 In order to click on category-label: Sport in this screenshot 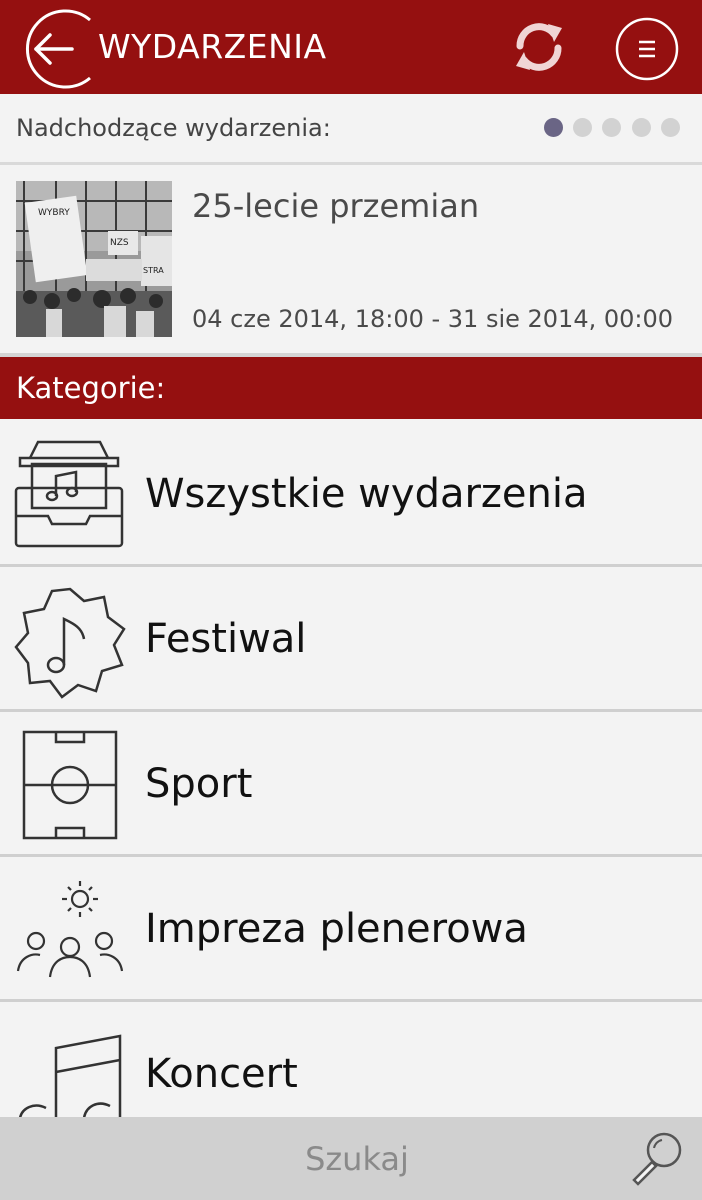, I will do `click(199, 784)`.